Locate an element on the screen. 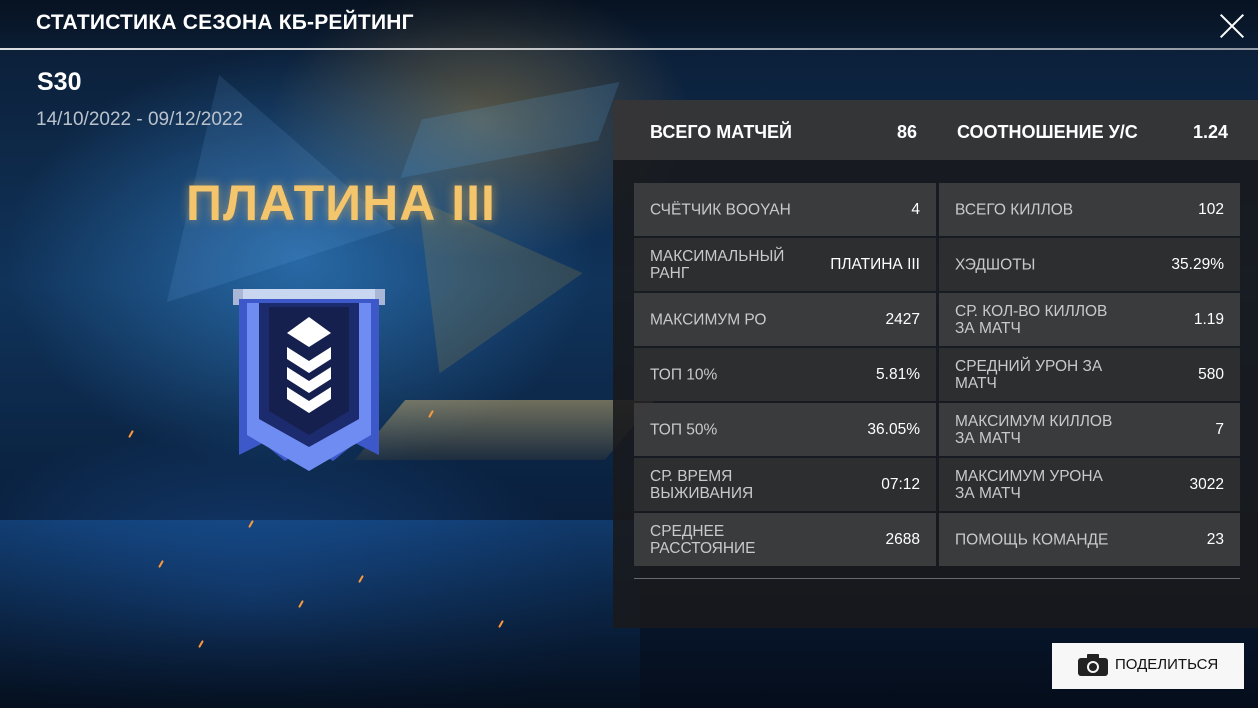 This screenshot has width=1258, height=708. stat-row: МАКСИМУМ УРОНА ЗА МАТЧ 3022 is located at coordinates (1089, 484).